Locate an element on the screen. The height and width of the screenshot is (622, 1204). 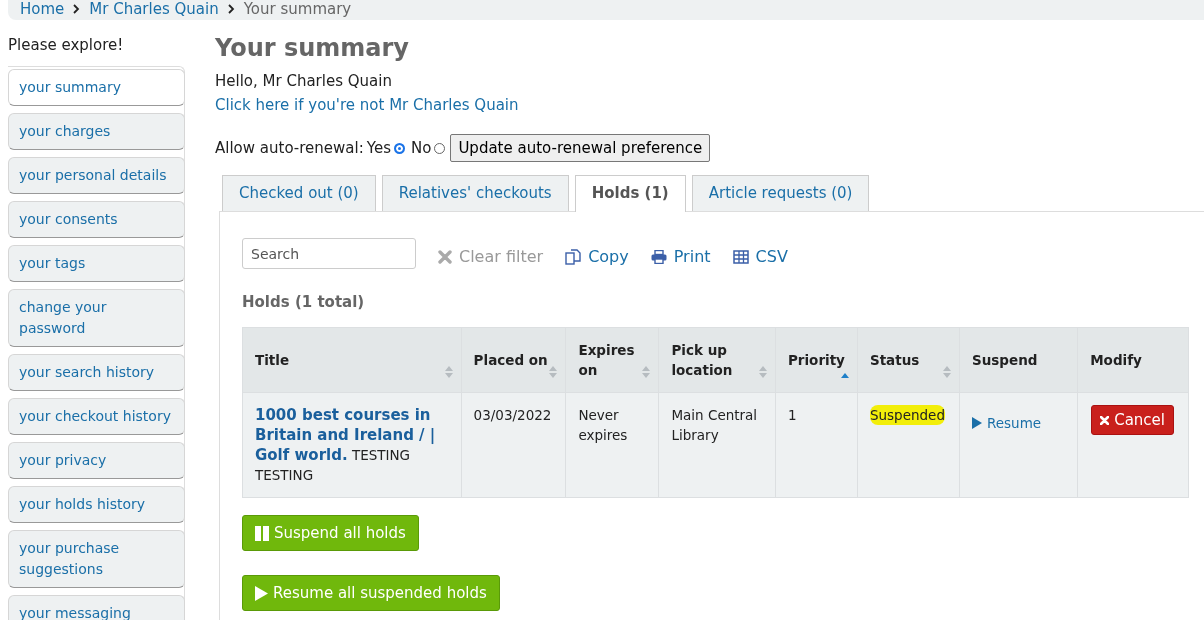
tab: Checked out (0) is located at coordinates (299, 193).